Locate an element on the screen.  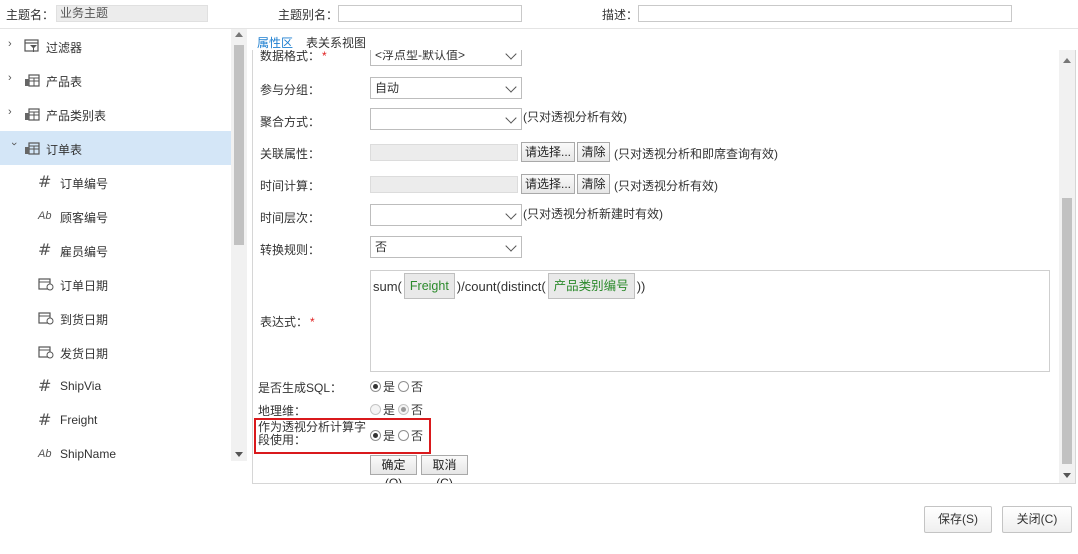
expression-field-chip: Freight is located at coordinates (429, 286).